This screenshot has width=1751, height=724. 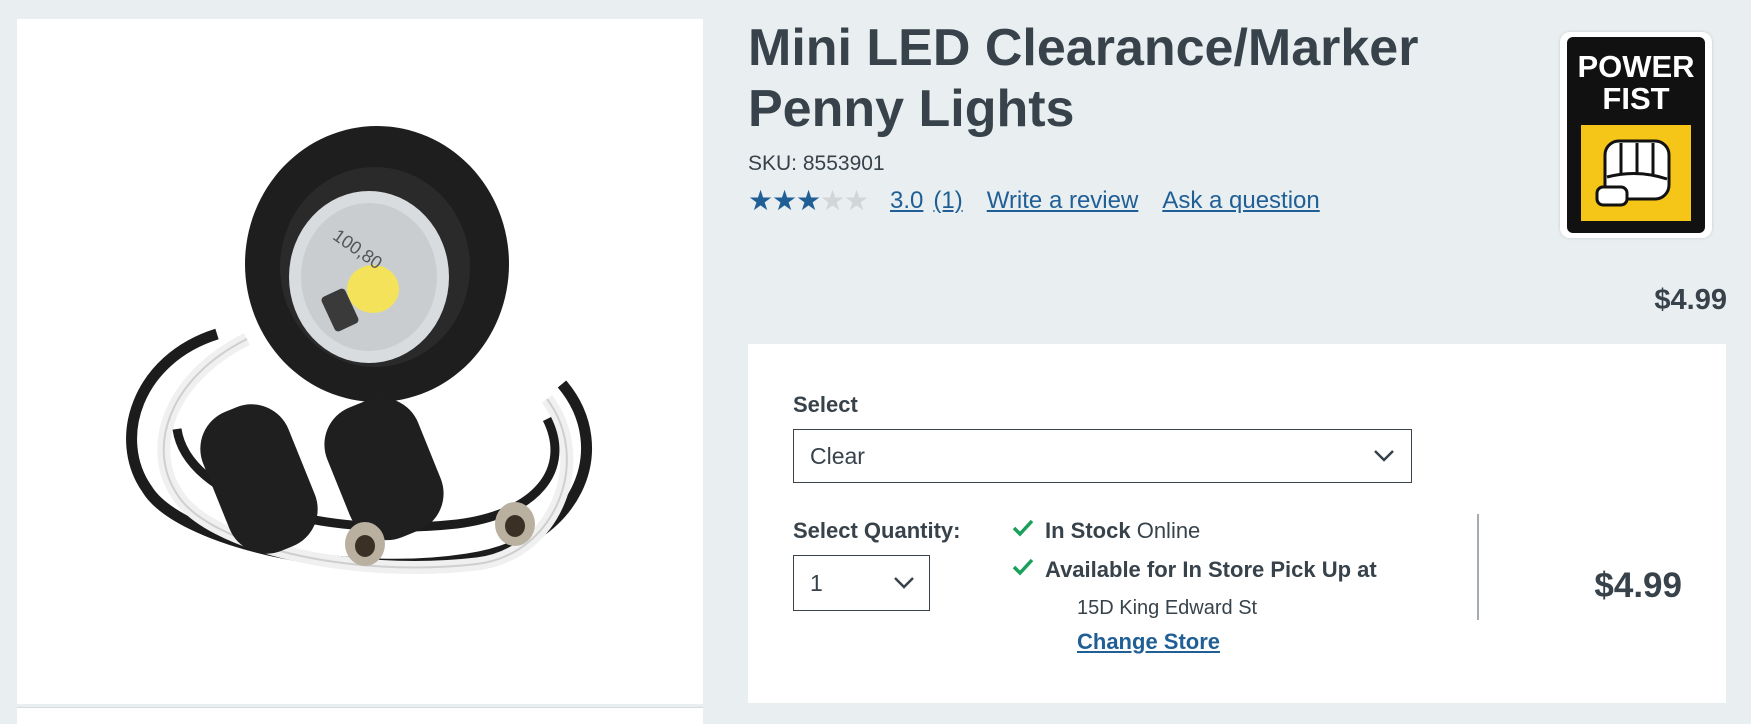 What do you see at coordinates (816, 582) in the screenshot?
I see `quantity-select-value: 1` at bounding box center [816, 582].